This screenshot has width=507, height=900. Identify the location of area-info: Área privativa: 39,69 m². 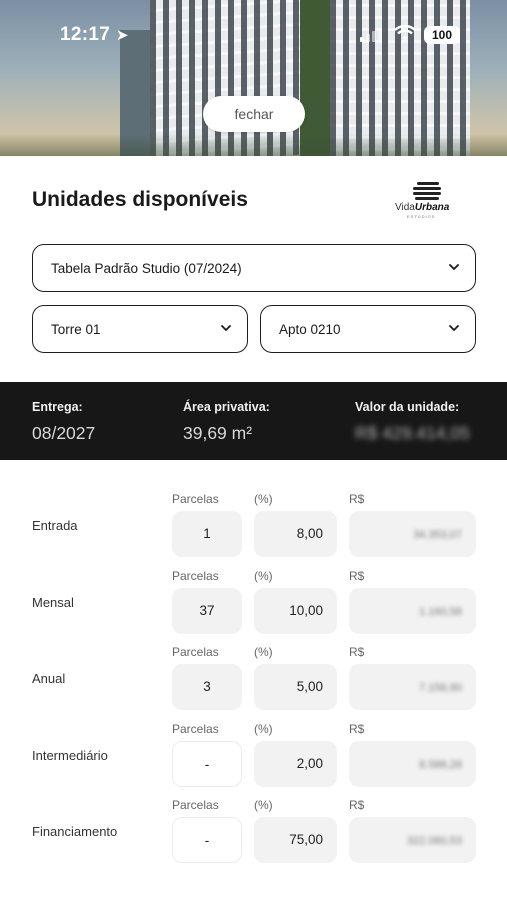
(226, 422).